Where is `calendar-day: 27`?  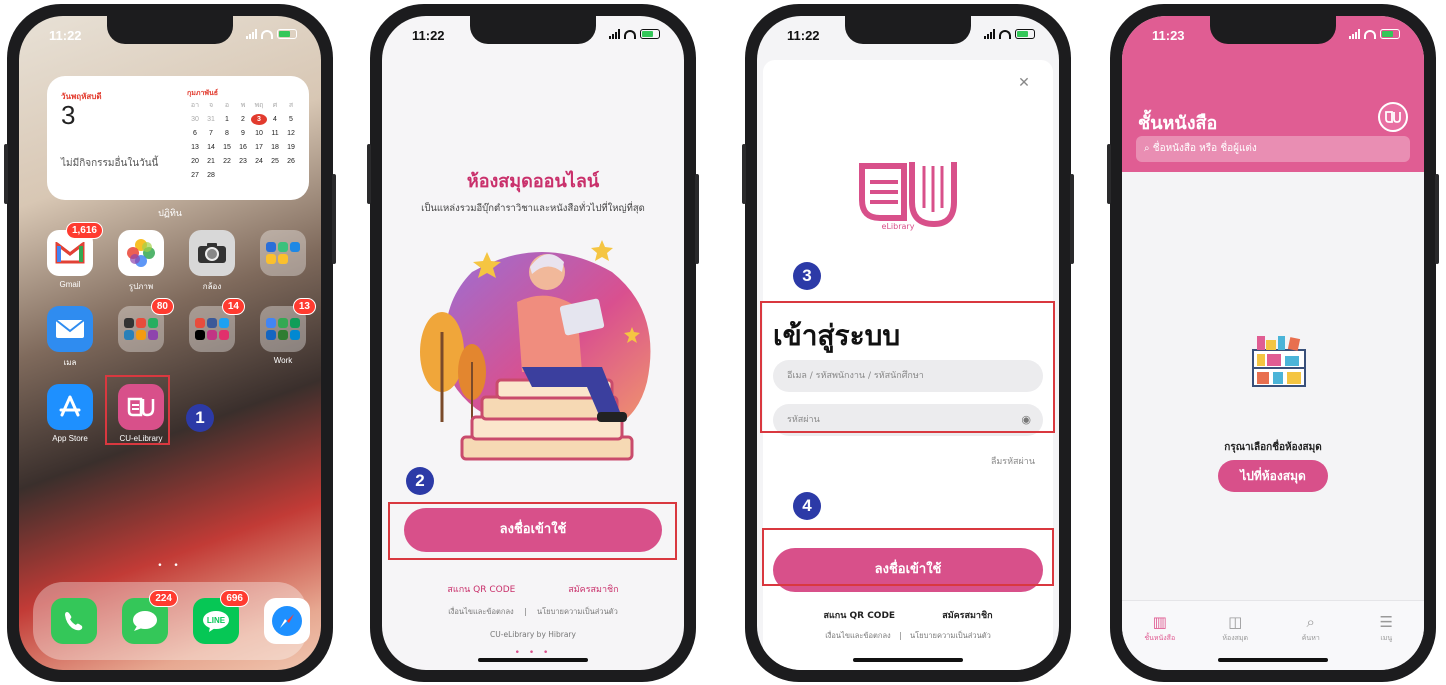 calendar-day: 27 is located at coordinates (195, 175).